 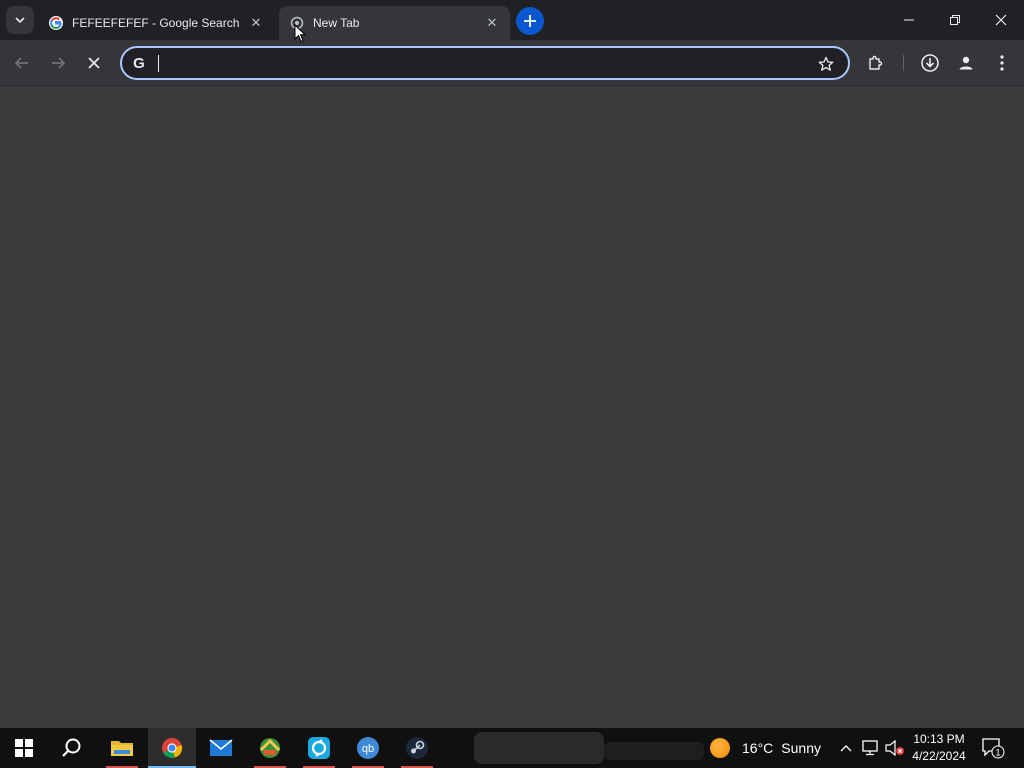 What do you see at coordinates (801, 748) in the screenshot?
I see `weather-condition: Sunny` at bounding box center [801, 748].